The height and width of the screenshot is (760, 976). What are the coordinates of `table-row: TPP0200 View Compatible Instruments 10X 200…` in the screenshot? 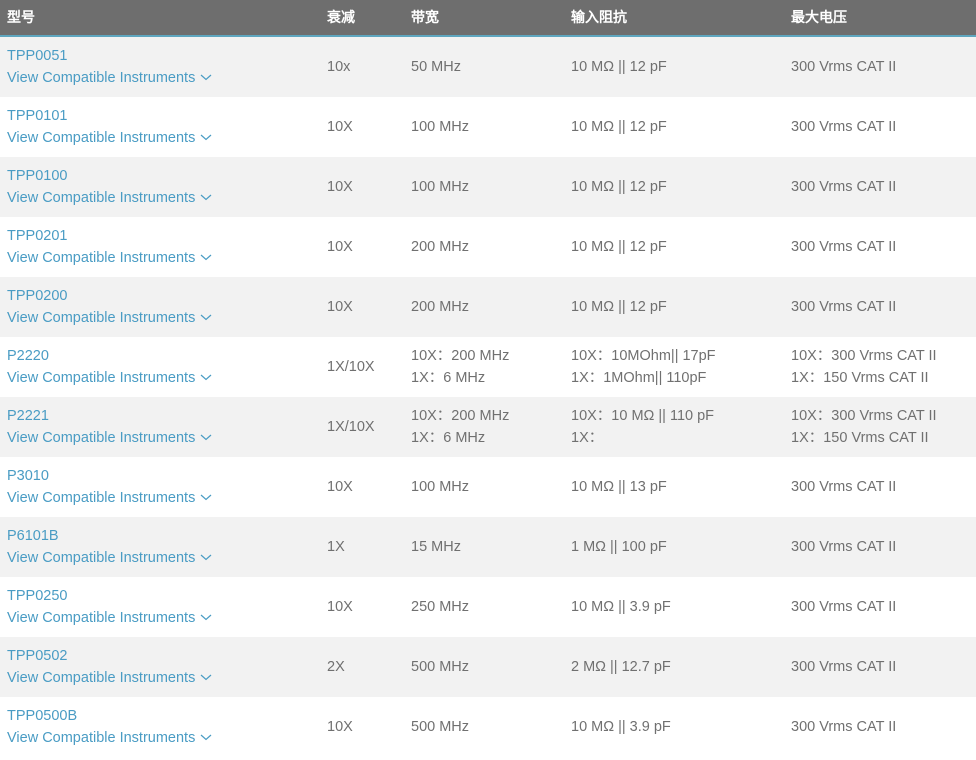 It's located at (488, 307).